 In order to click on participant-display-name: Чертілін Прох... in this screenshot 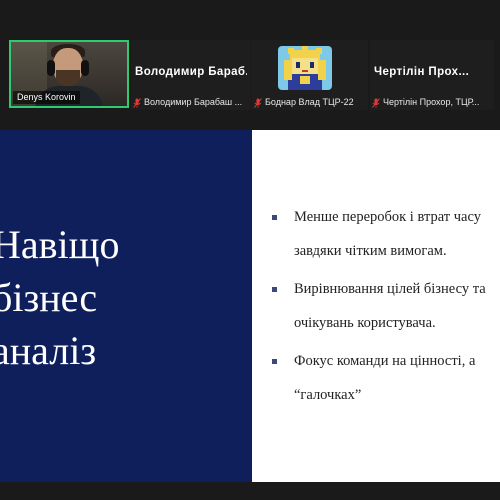, I will do `click(422, 72)`.